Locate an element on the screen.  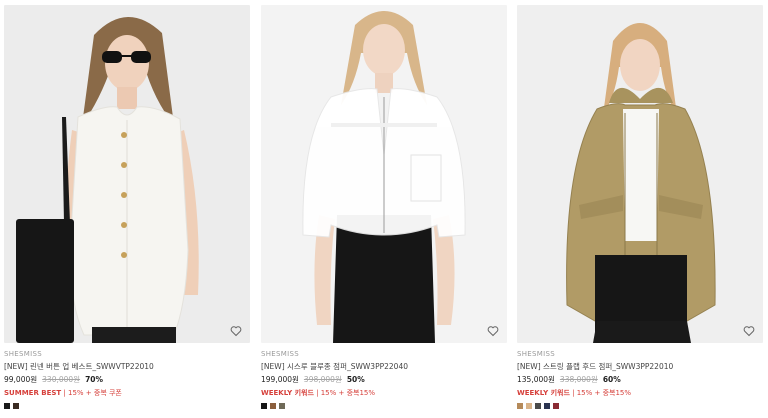
discount-rate: 70% is located at coordinates (94, 379).